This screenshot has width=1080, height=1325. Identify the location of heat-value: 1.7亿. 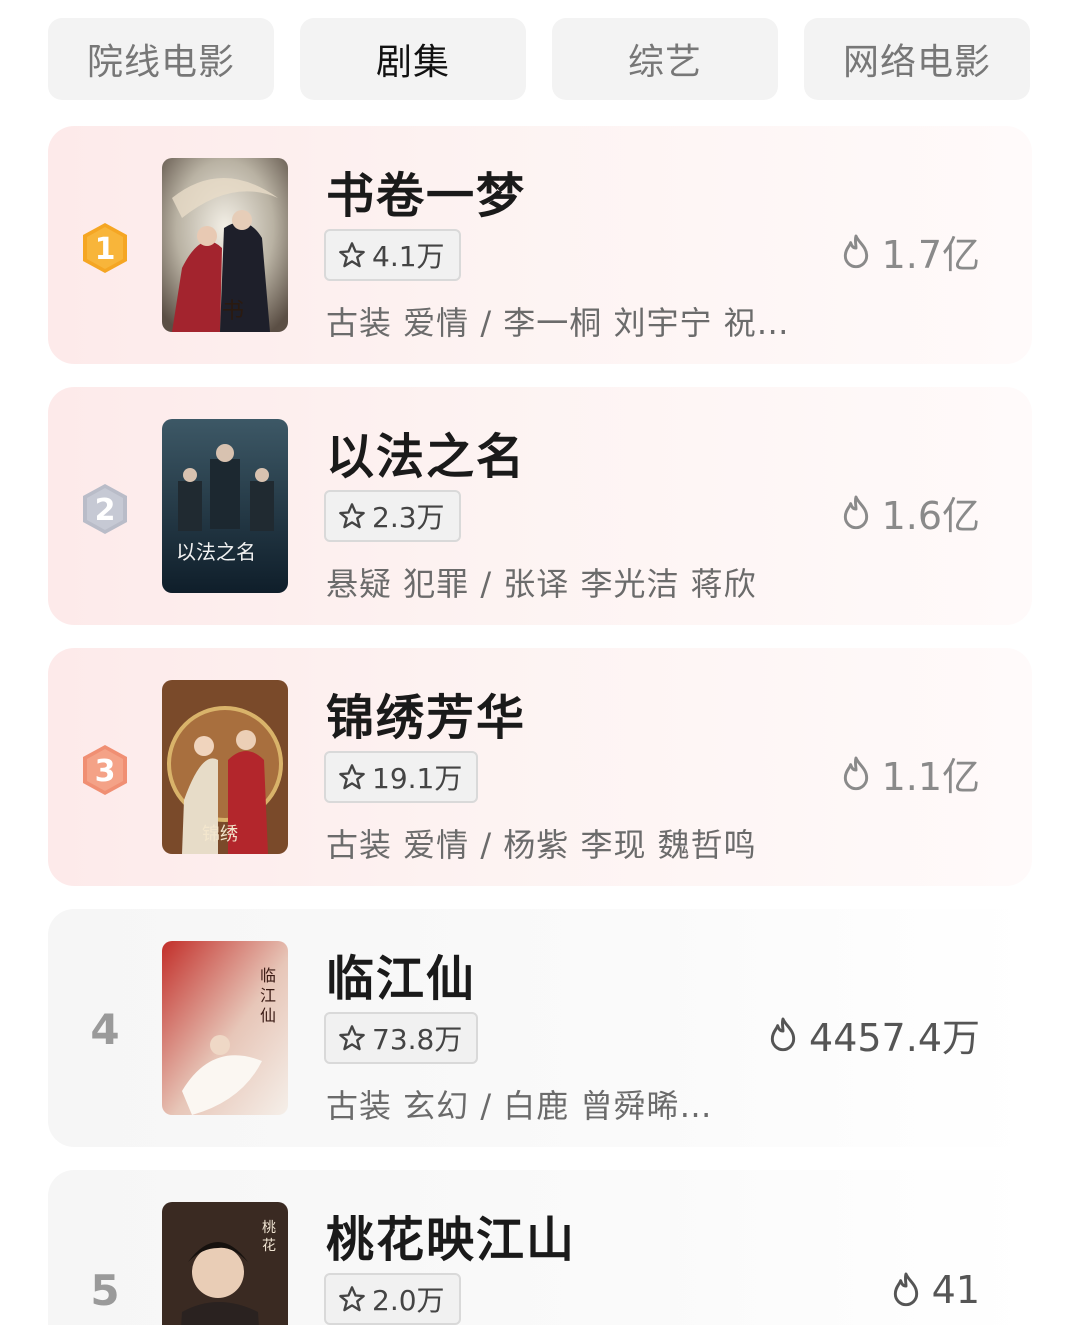
(930, 255).